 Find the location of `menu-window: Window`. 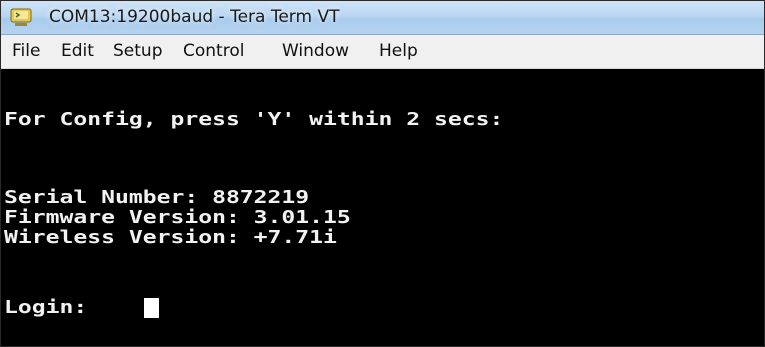

menu-window: Window is located at coordinates (315, 51).